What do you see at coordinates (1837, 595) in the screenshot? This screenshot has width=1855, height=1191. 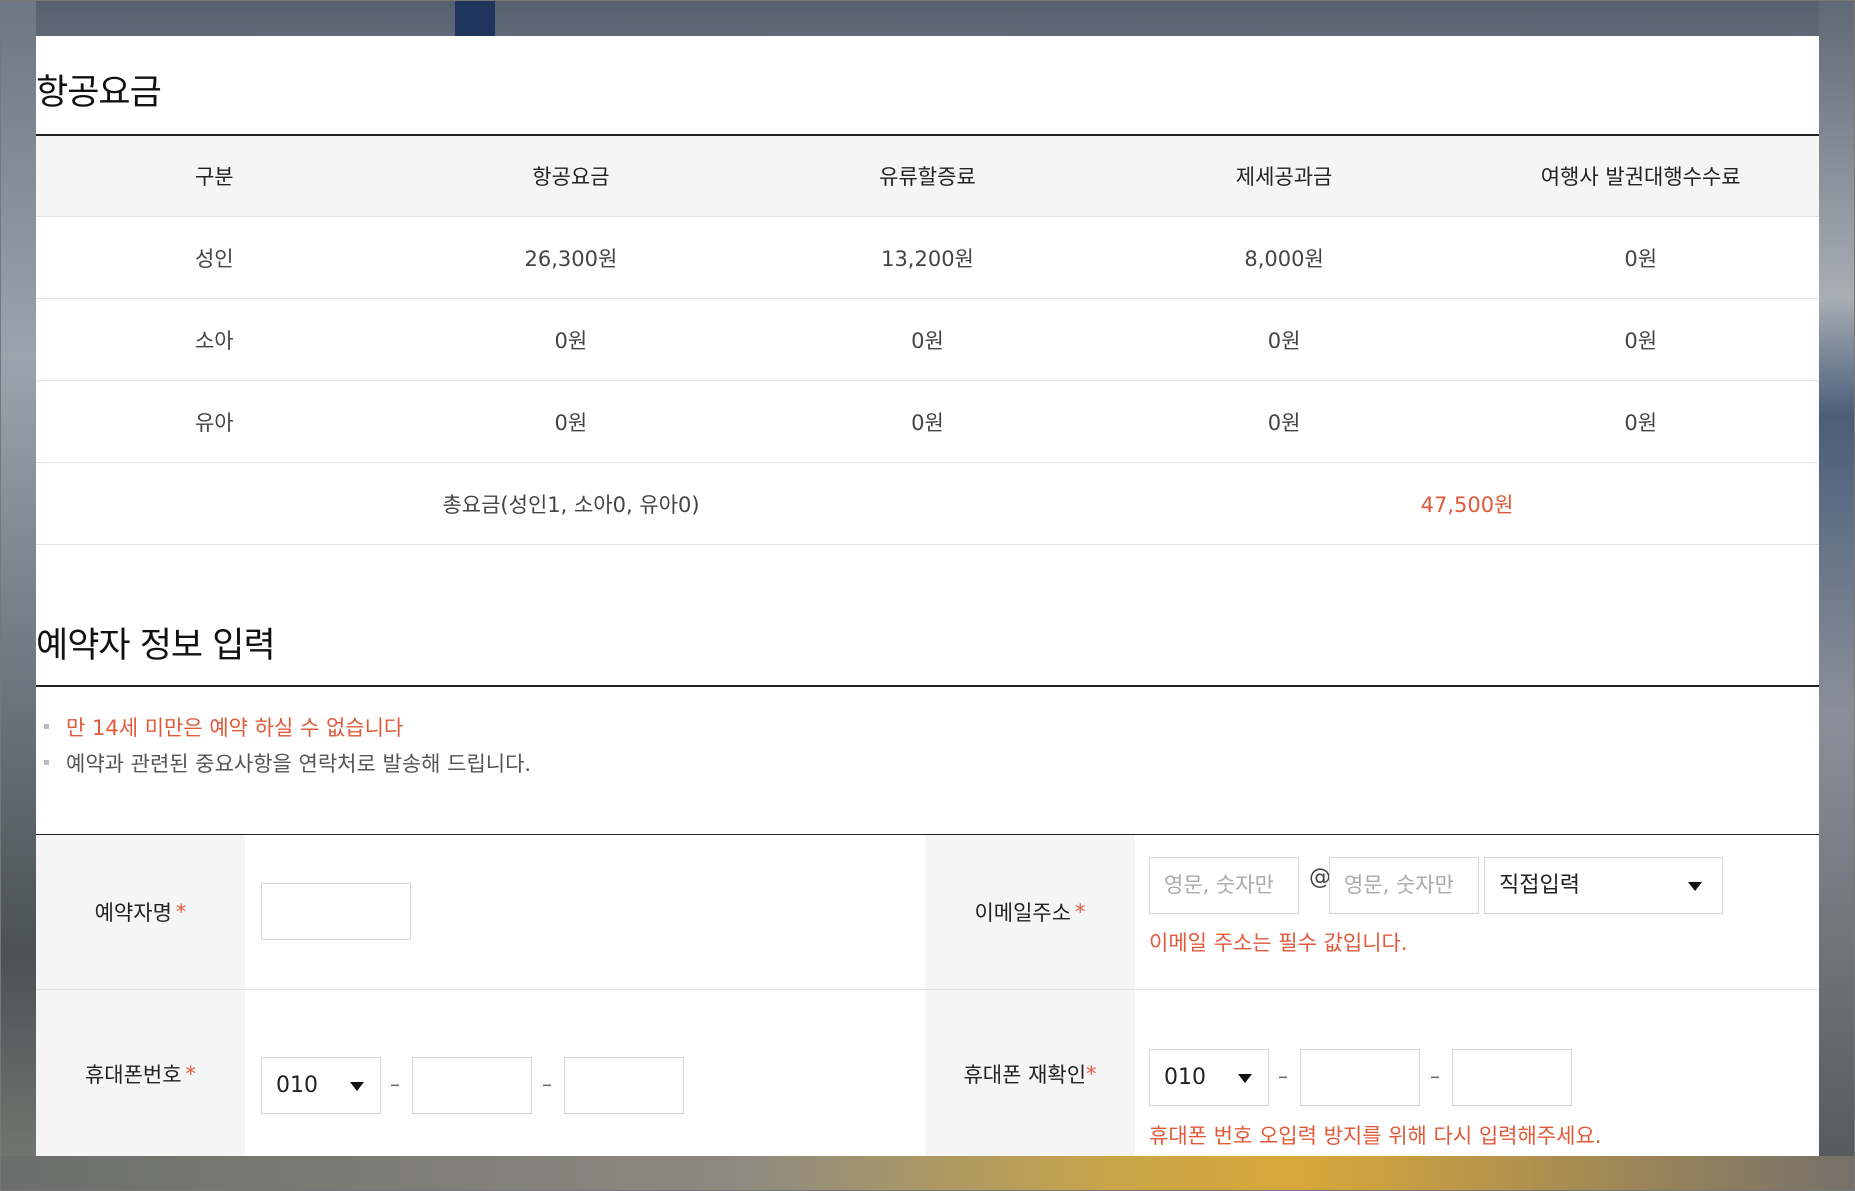 I see `background-image-right` at bounding box center [1837, 595].